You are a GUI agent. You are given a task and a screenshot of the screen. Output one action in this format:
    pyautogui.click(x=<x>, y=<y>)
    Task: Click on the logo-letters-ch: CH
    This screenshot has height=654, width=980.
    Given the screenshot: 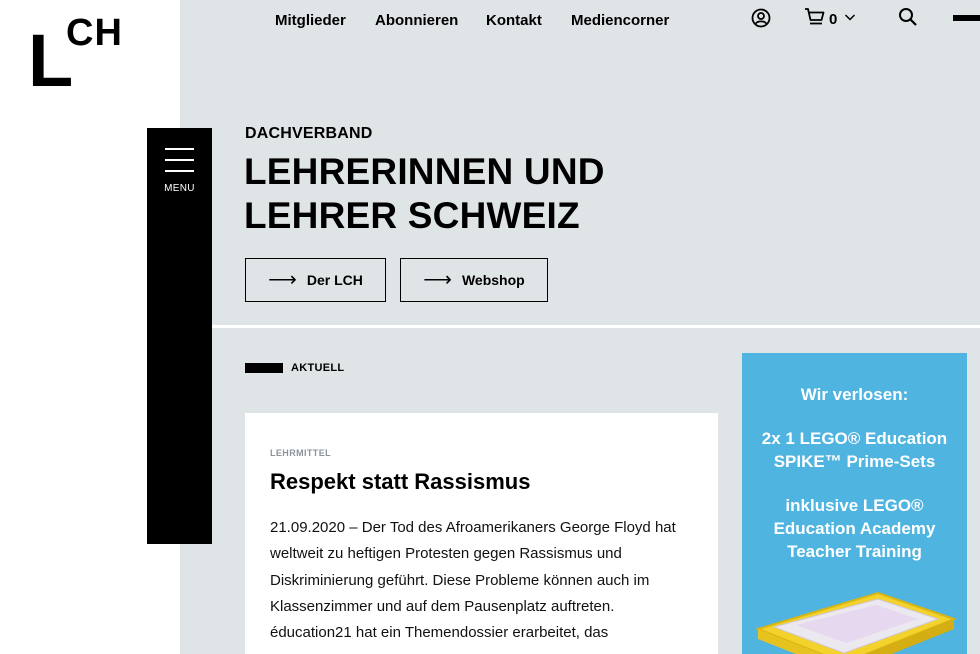 What is the action you would take?
    pyautogui.click(x=94, y=33)
    